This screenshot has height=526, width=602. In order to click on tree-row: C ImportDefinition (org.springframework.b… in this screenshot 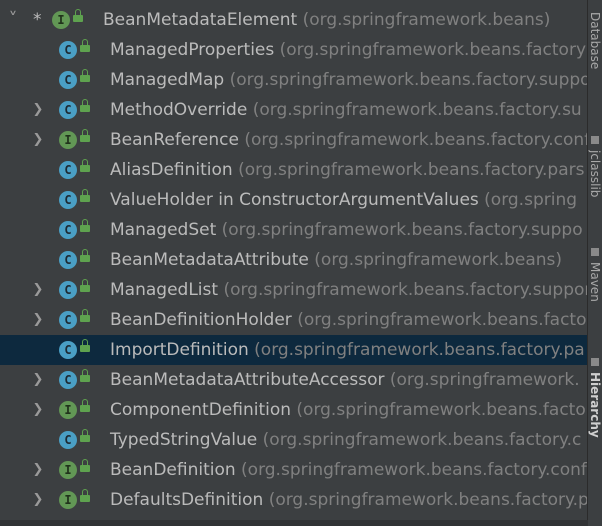, I will do `click(294, 350)`.